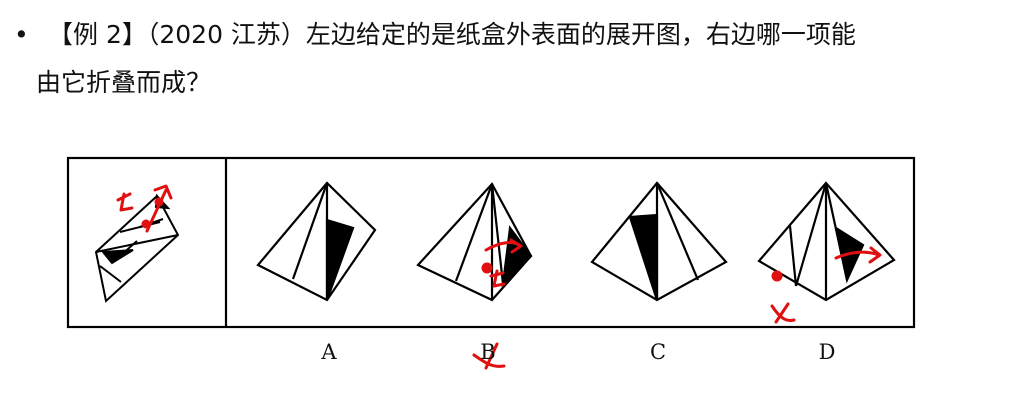  I want to click on option-d-cube, so click(826, 241).